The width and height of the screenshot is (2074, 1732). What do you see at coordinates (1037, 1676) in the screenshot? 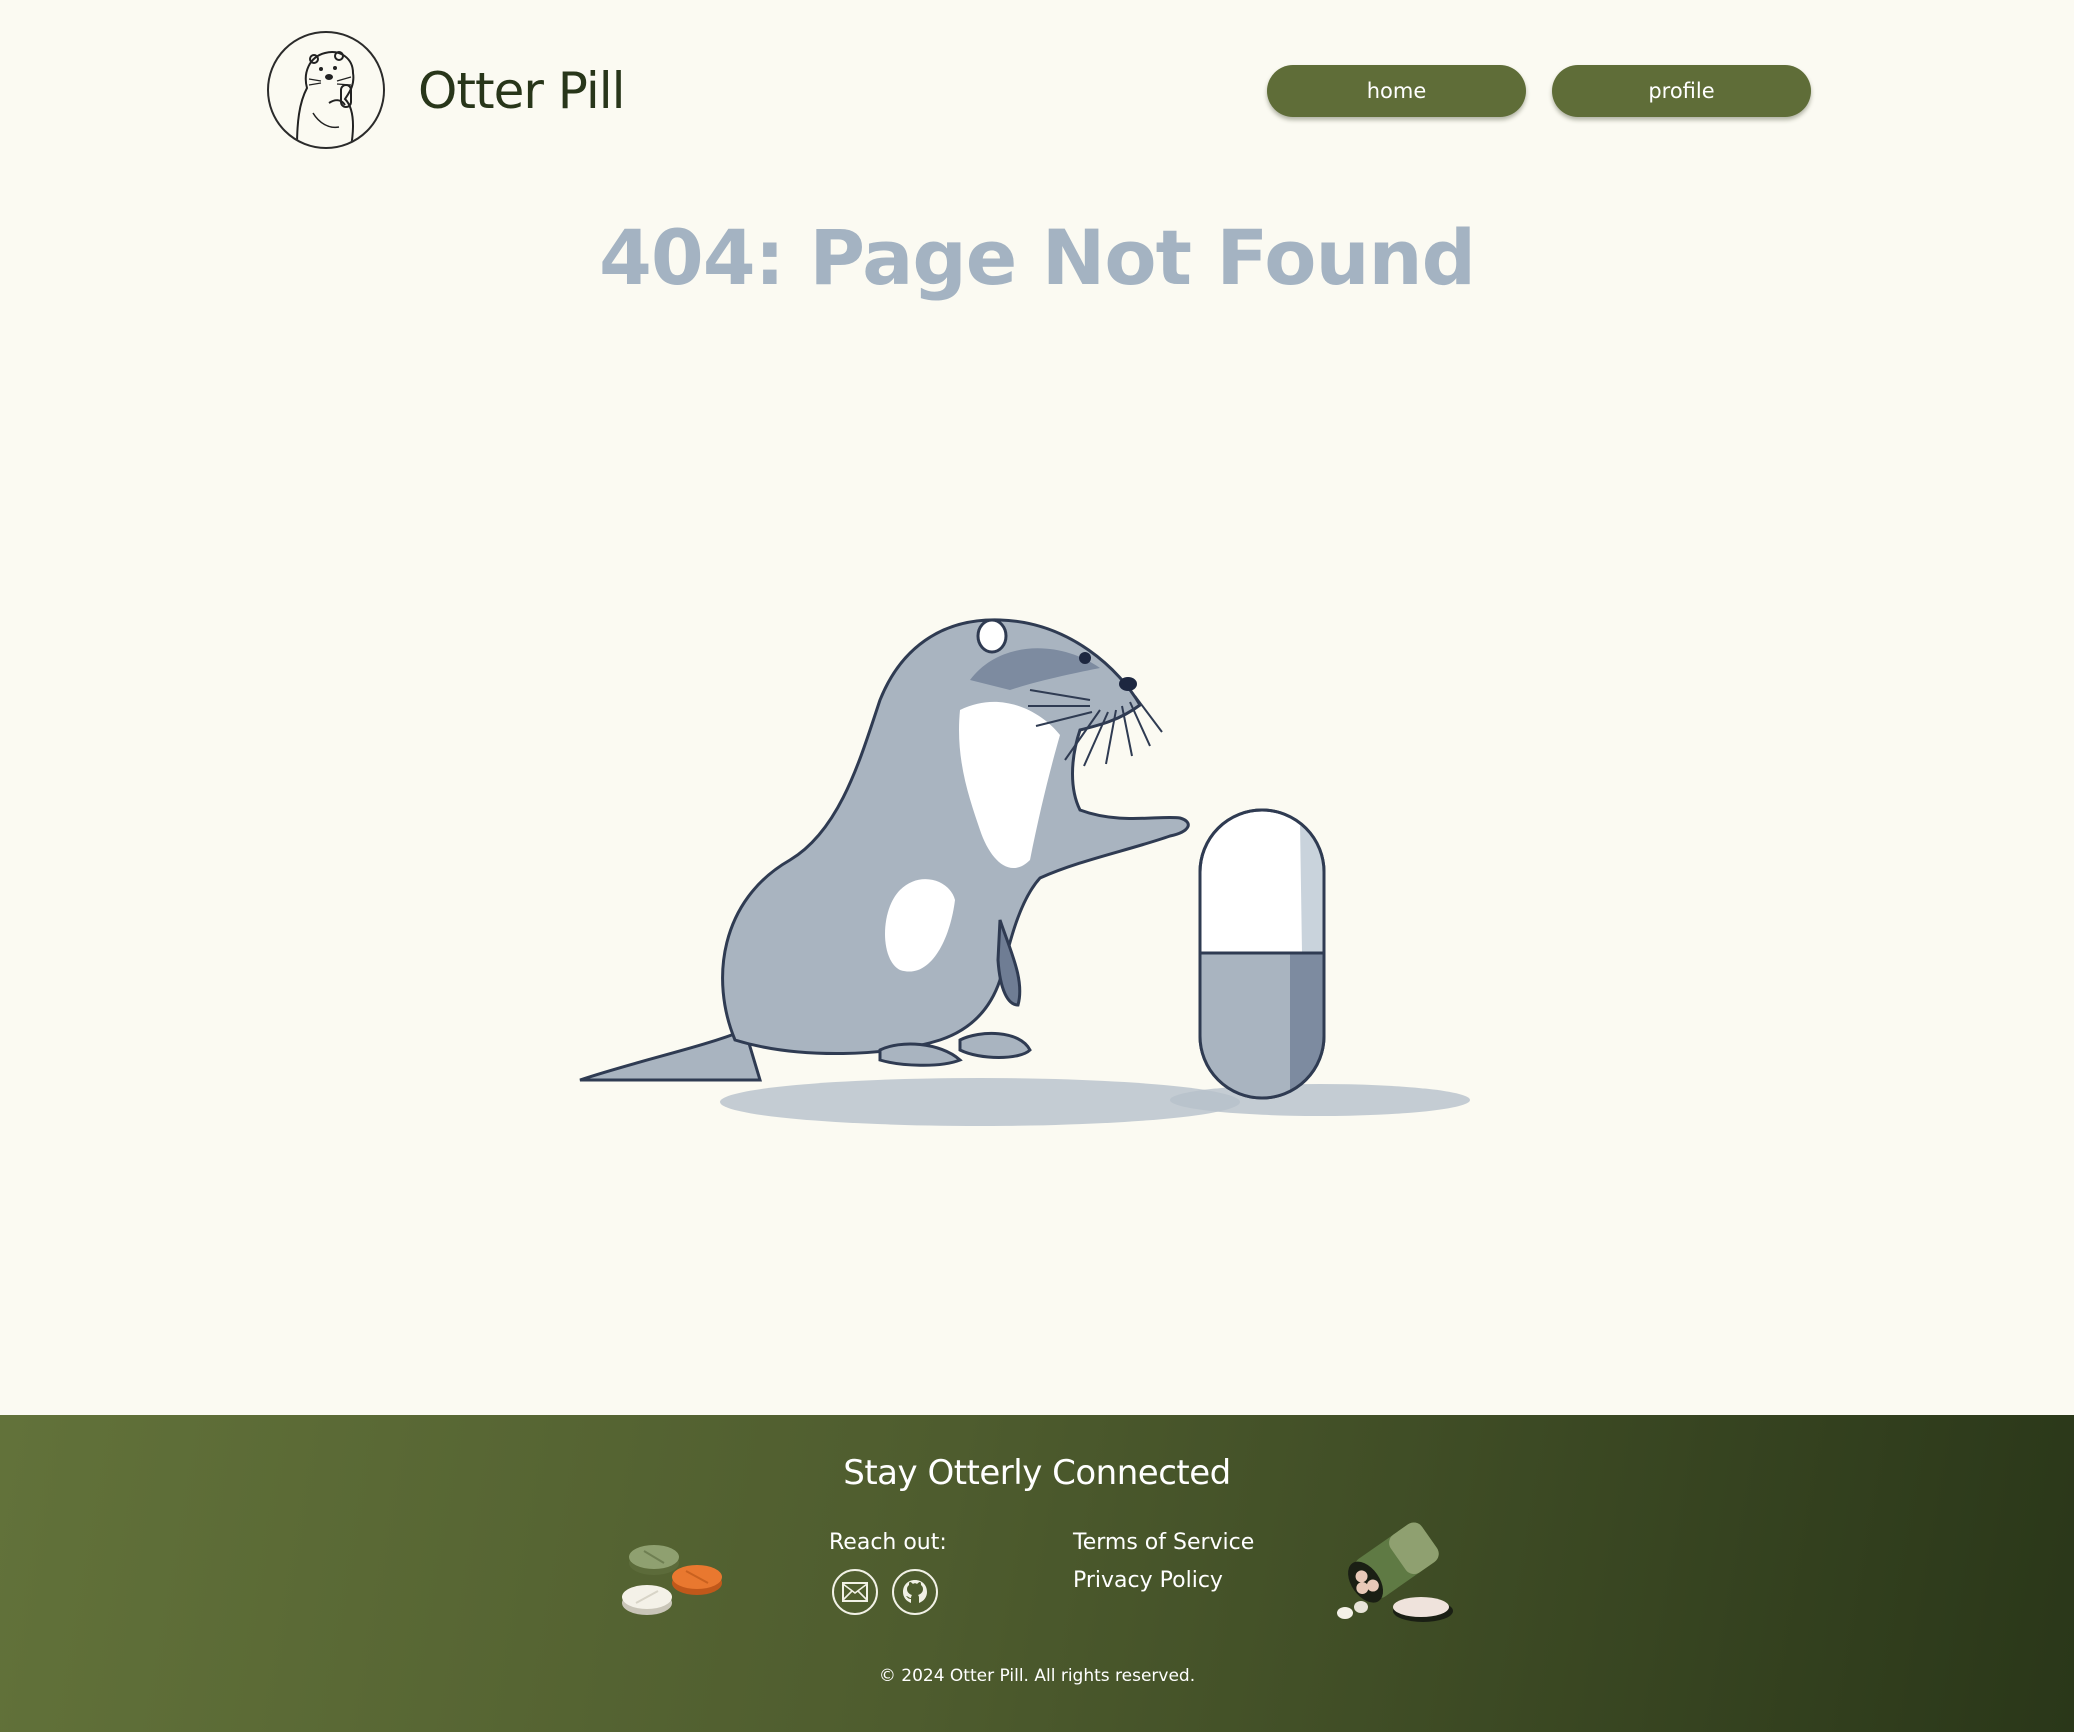
I see `copyright-text: © 2024 Otter Pill. All rights reserved.` at bounding box center [1037, 1676].